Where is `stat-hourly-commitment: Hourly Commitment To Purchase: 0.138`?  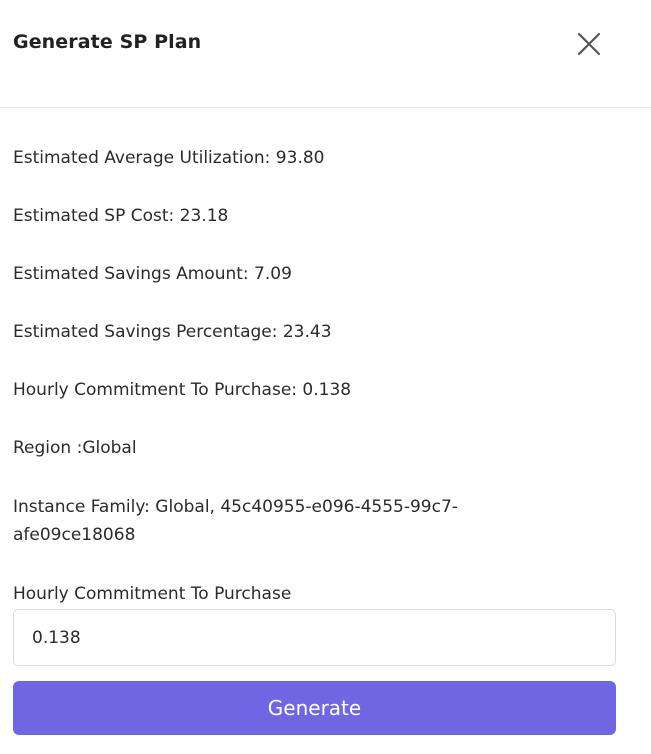 stat-hourly-commitment: Hourly Commitment To Purchase: 0.138 is located at coordinates (182, 390).